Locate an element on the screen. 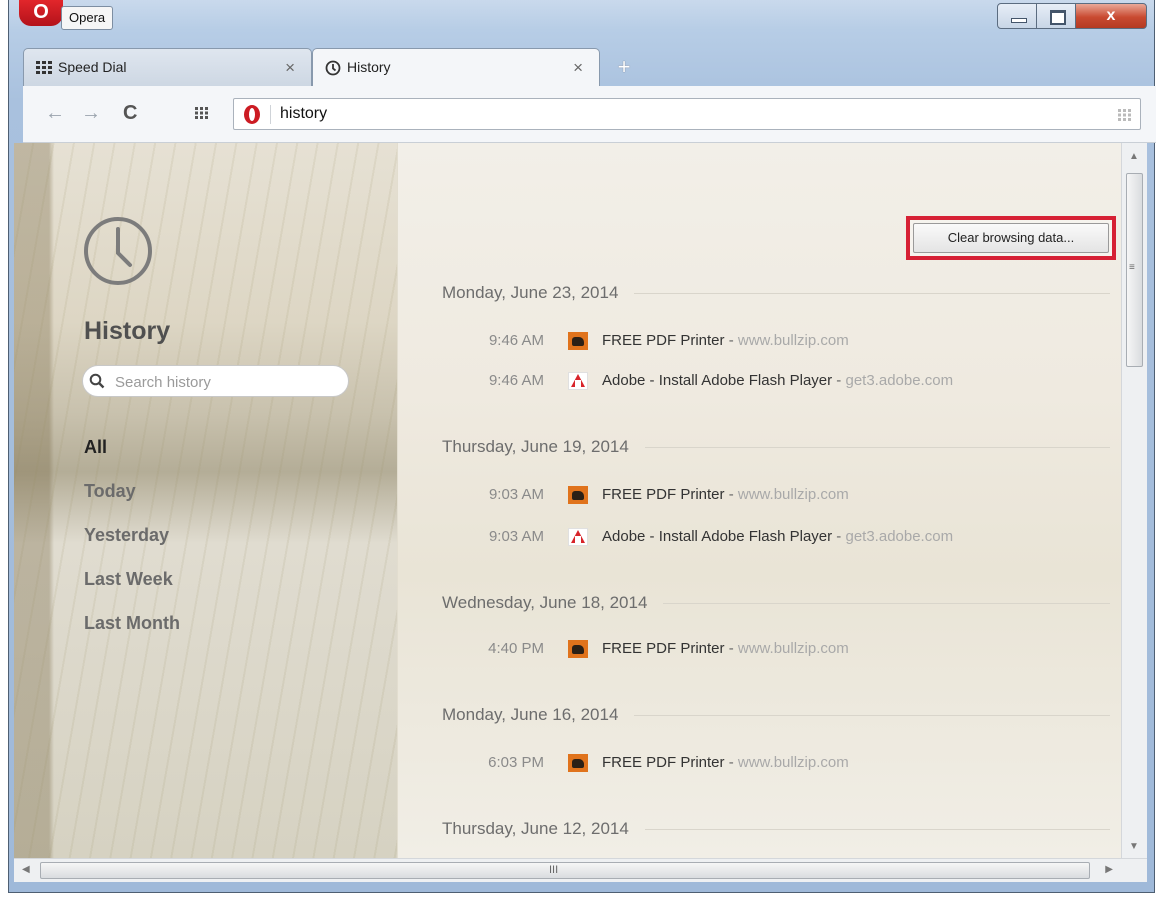 The height and width of the screenshot is (903, 1163). minimize-button is located at coordinates (1017, 16).